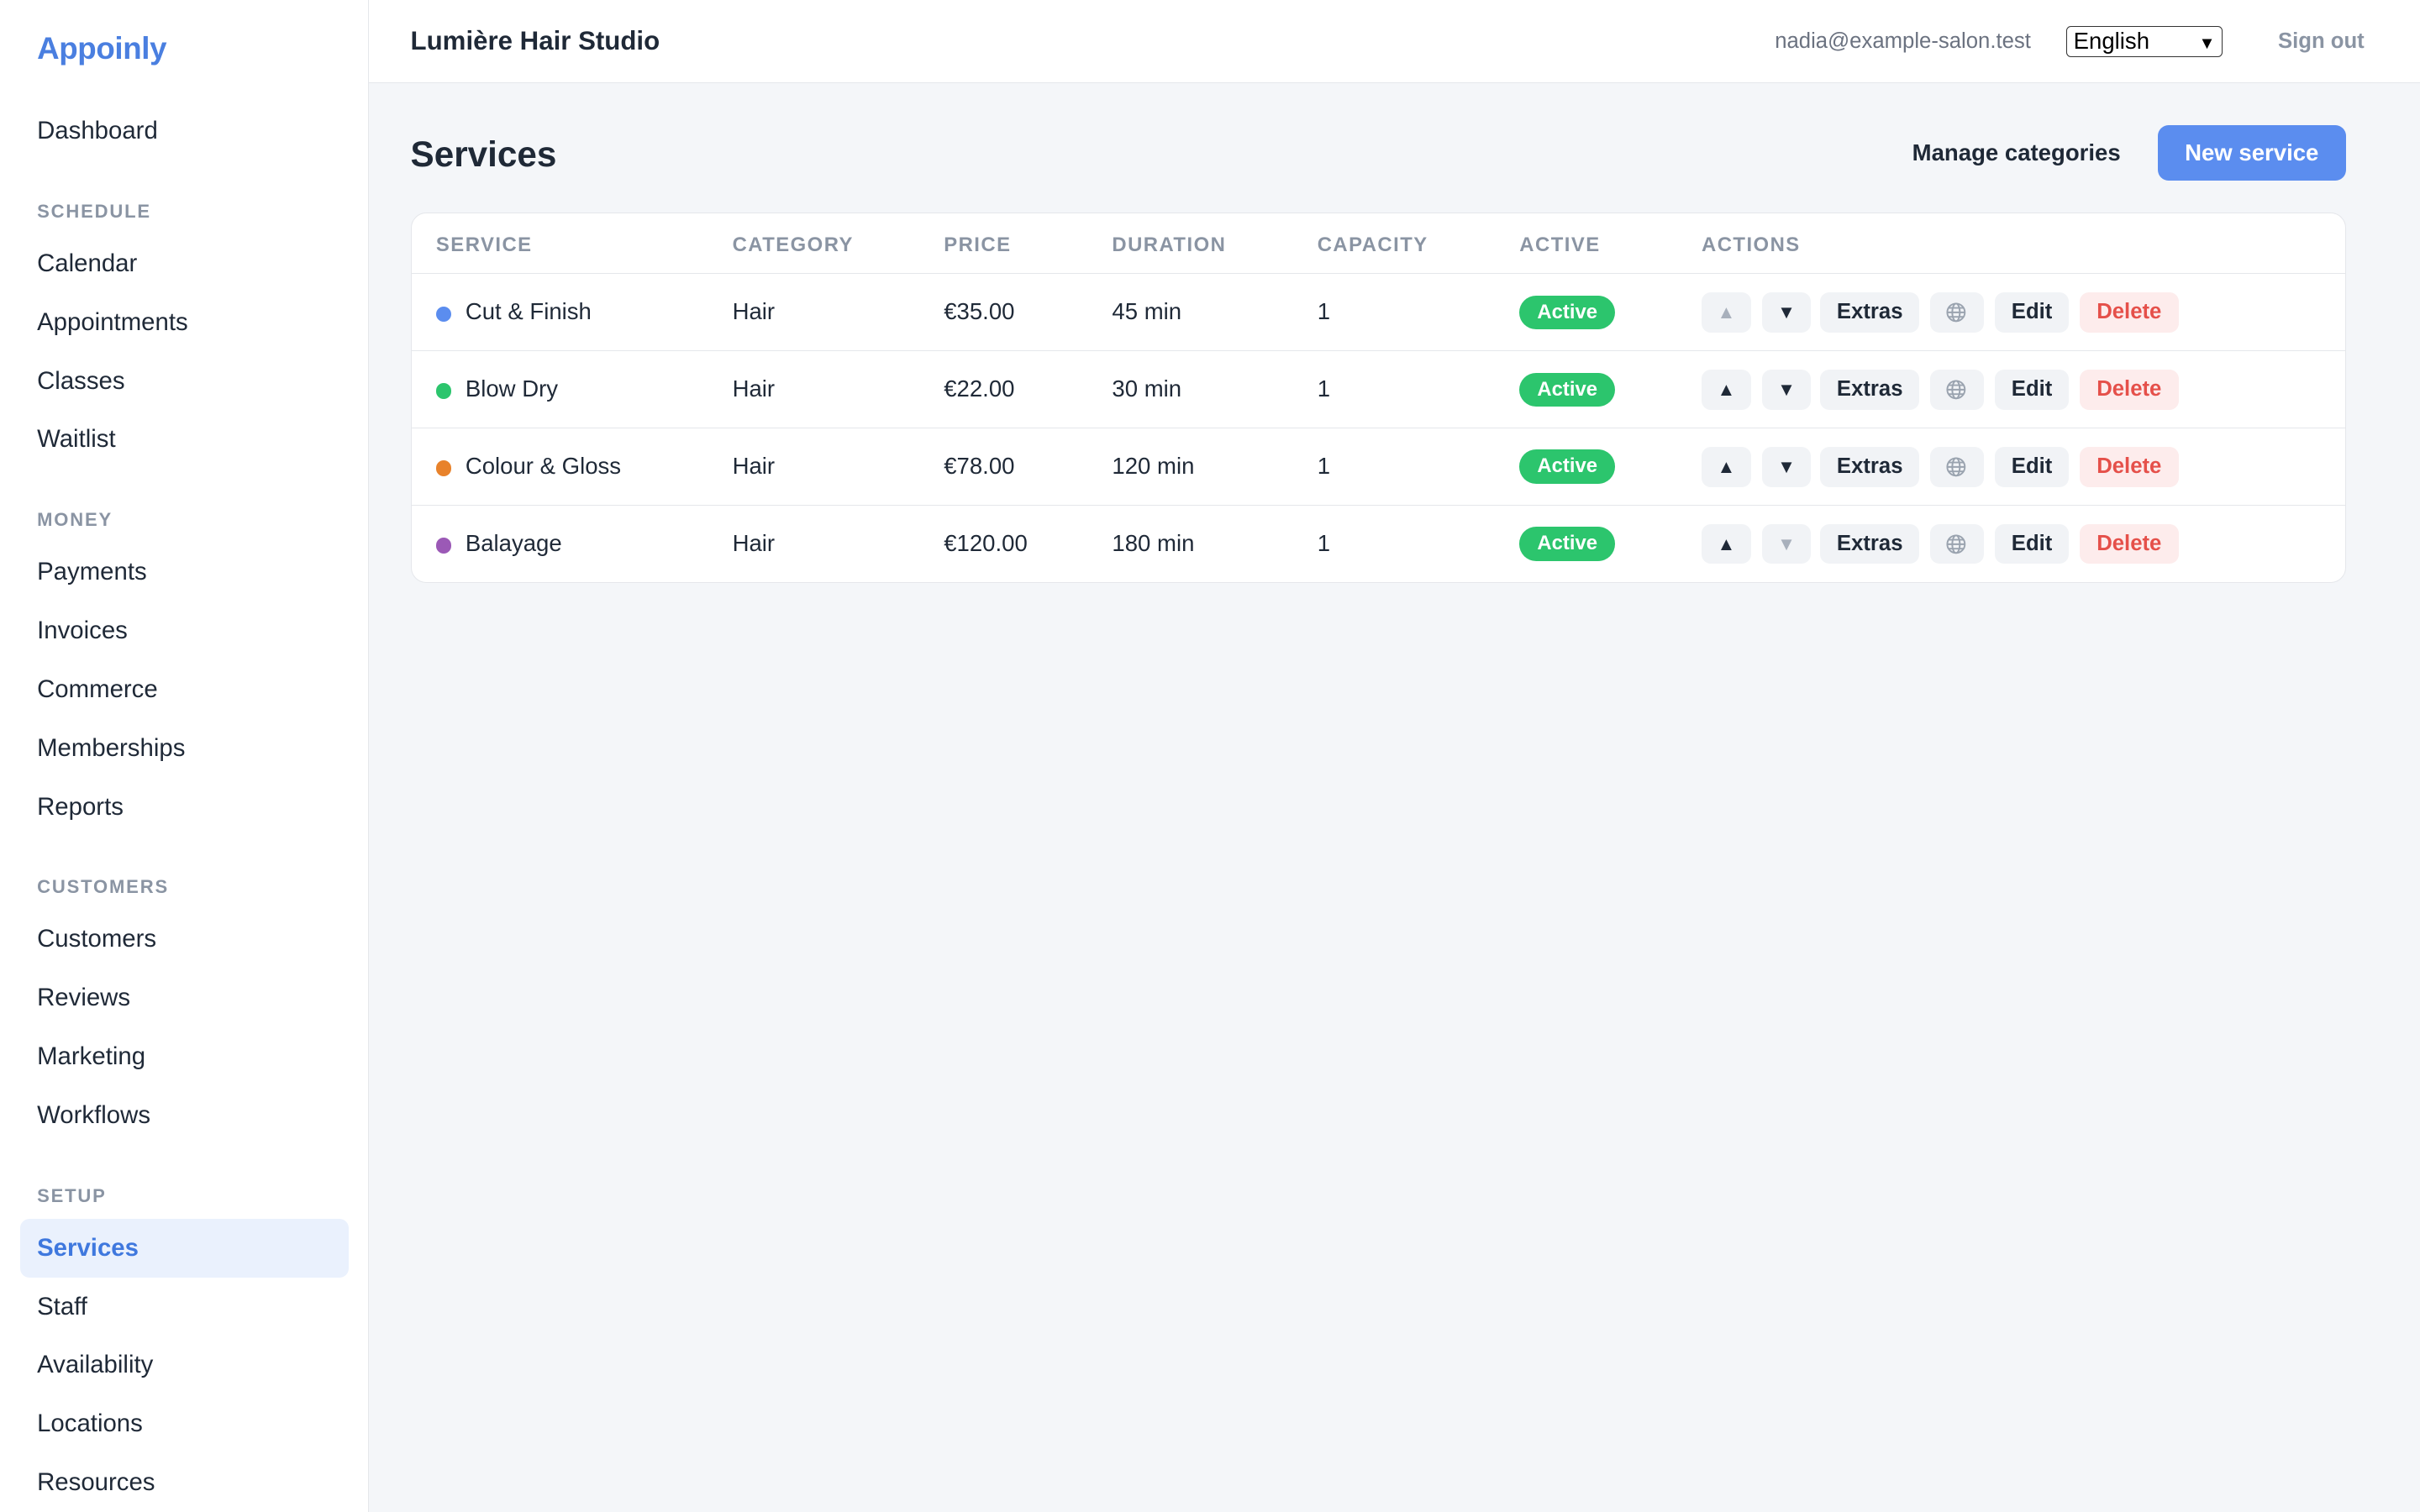  I want to click on sidebar-item-payments: Payments, so click(184, 572).